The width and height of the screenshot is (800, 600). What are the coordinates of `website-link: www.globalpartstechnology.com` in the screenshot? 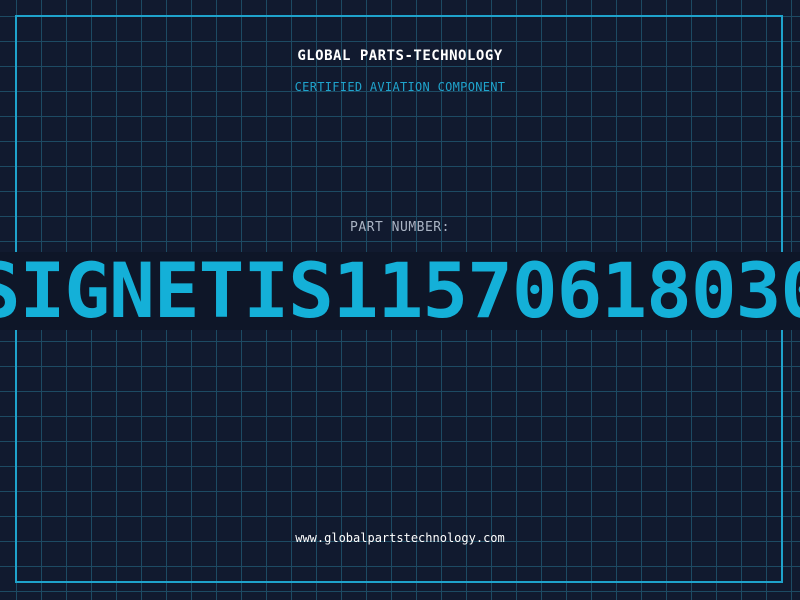 It's located at (400, 538).